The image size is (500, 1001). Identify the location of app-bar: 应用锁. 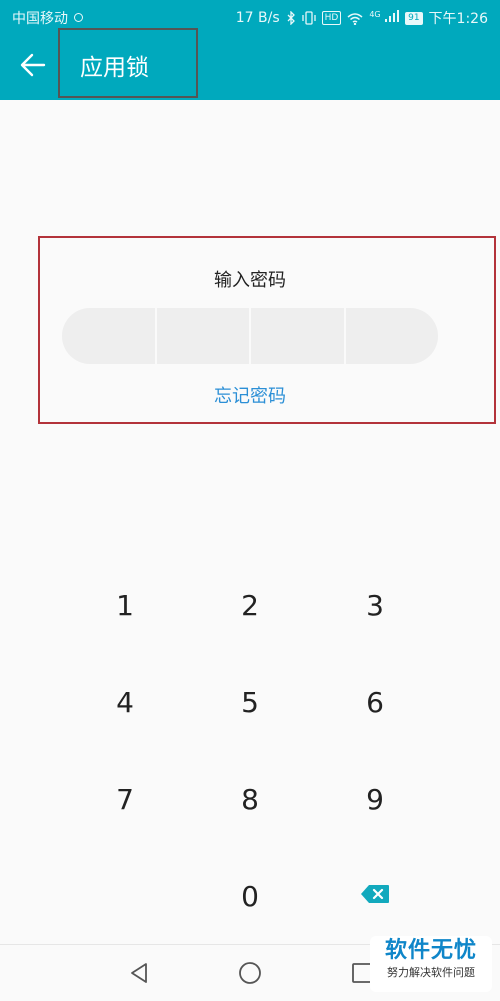
(250, 64).